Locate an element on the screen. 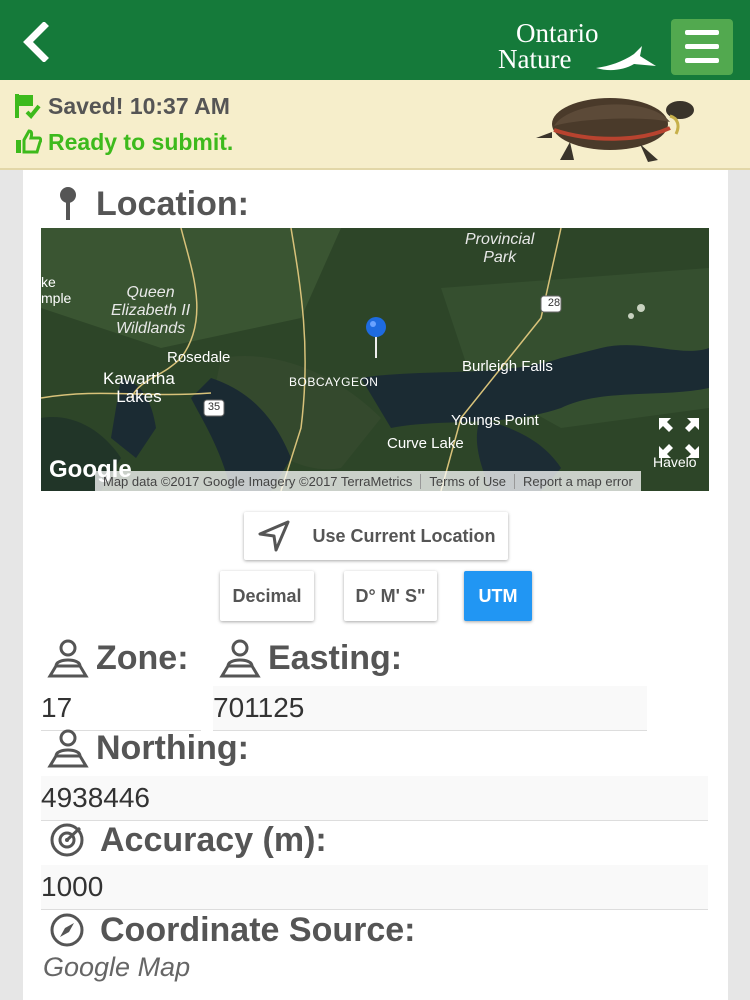 The image size is (750, 1000). easting-label: Easting: is located at coordinates (335, 657).